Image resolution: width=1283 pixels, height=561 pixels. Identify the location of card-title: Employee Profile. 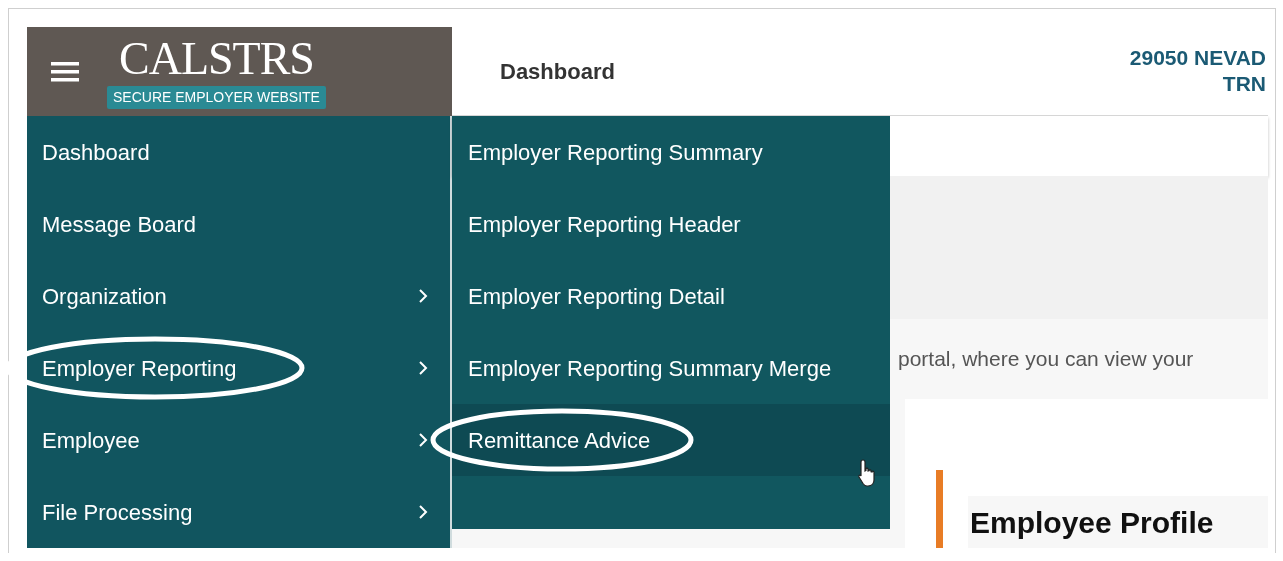
(1092, 522).